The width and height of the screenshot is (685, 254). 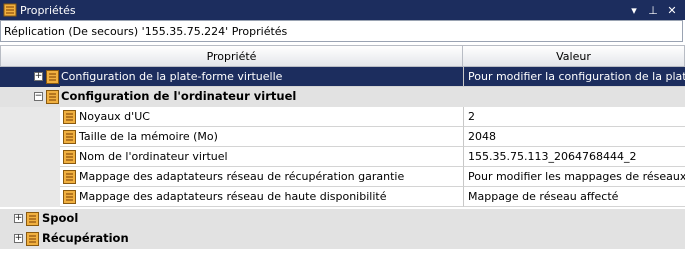 What do you see at coordinates (653, 10) in the screenshot?
I see `pin-icon: ⊥` at bounding box center [653, 10].